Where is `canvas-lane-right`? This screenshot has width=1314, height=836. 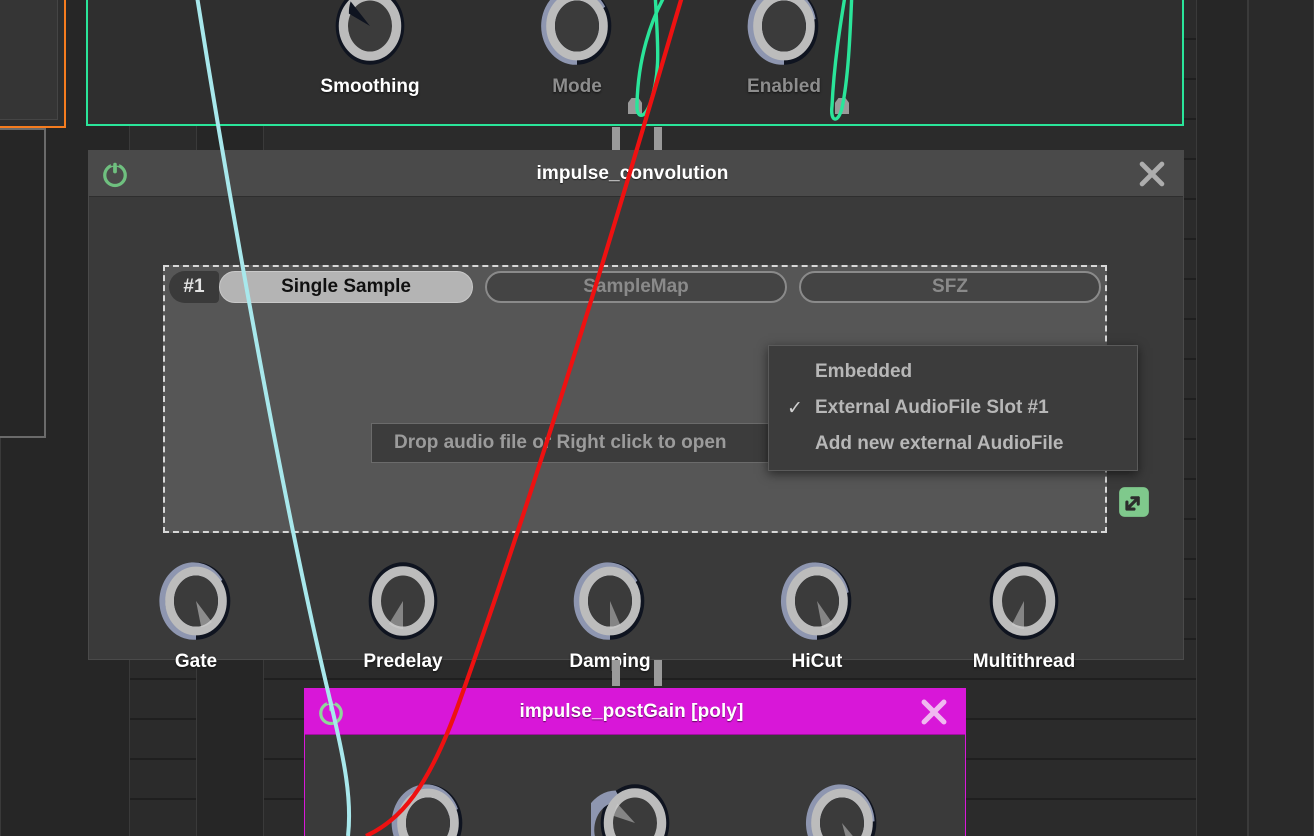 canvas-lane-right is located at coordinates (1222, 418).